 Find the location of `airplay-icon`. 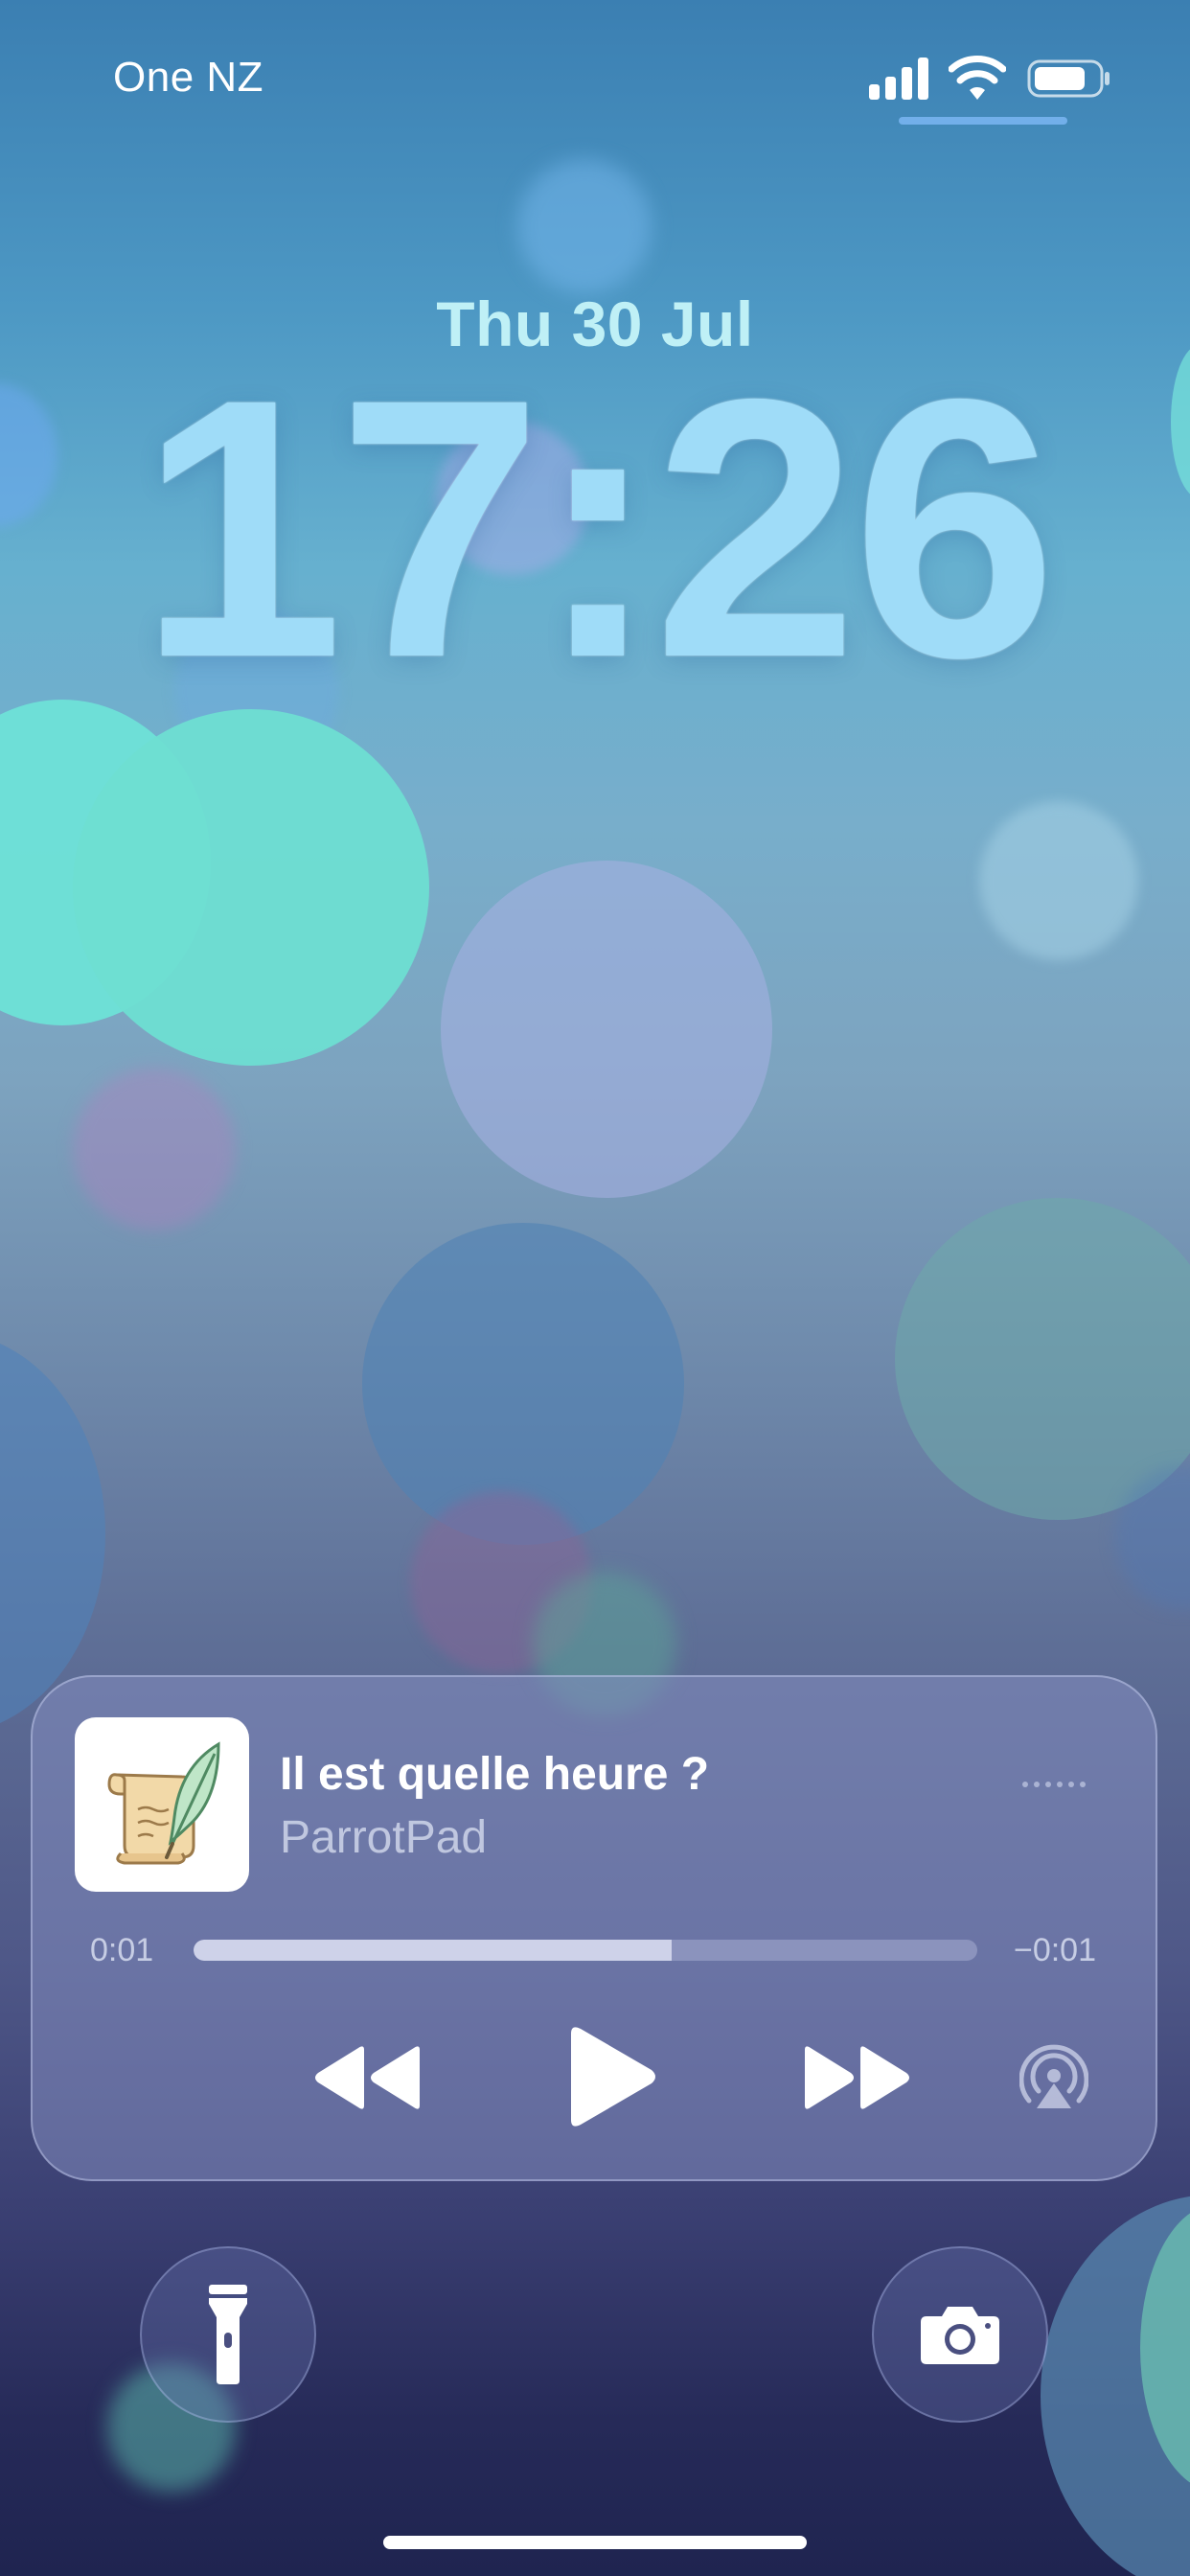

airplay-icon is located at coordinates (1053, 2076).